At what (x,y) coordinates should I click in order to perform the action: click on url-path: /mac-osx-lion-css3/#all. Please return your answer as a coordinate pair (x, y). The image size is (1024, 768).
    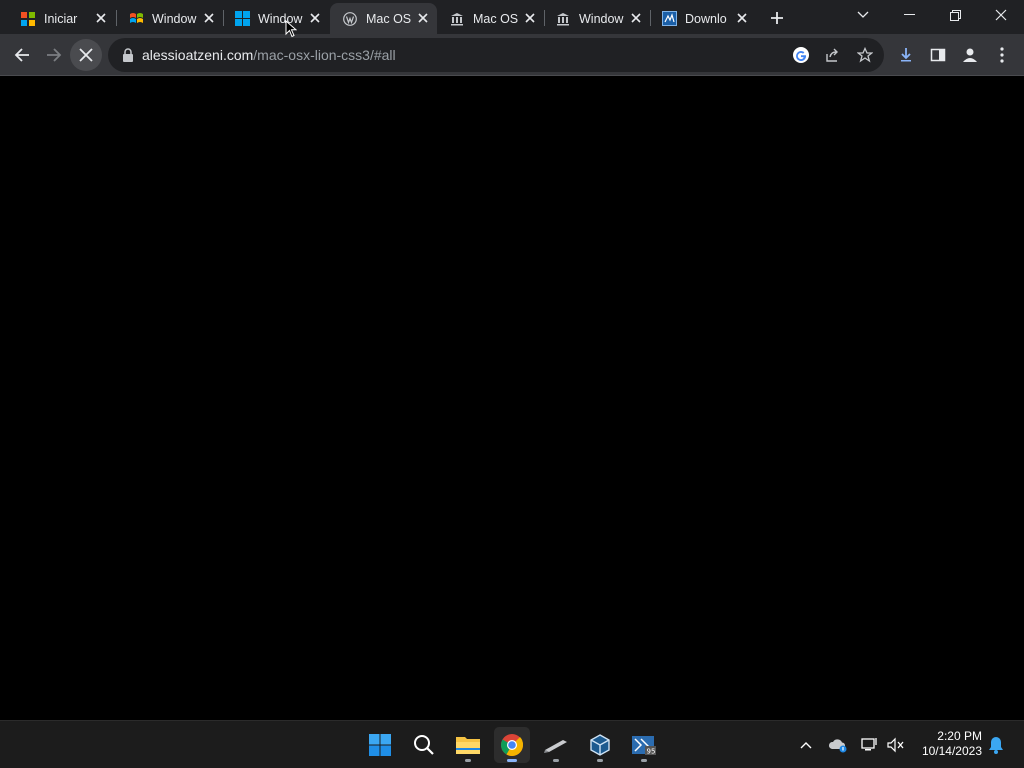
    Looking at the image, I should click on (324, 55).